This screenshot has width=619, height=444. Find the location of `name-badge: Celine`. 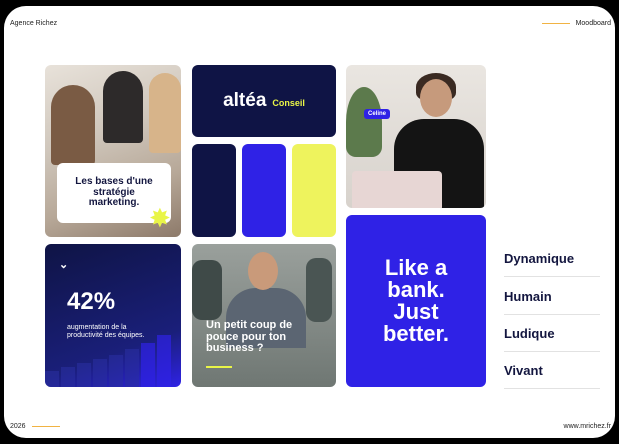

name-badge: Celine is located at coordinates (377, 114).